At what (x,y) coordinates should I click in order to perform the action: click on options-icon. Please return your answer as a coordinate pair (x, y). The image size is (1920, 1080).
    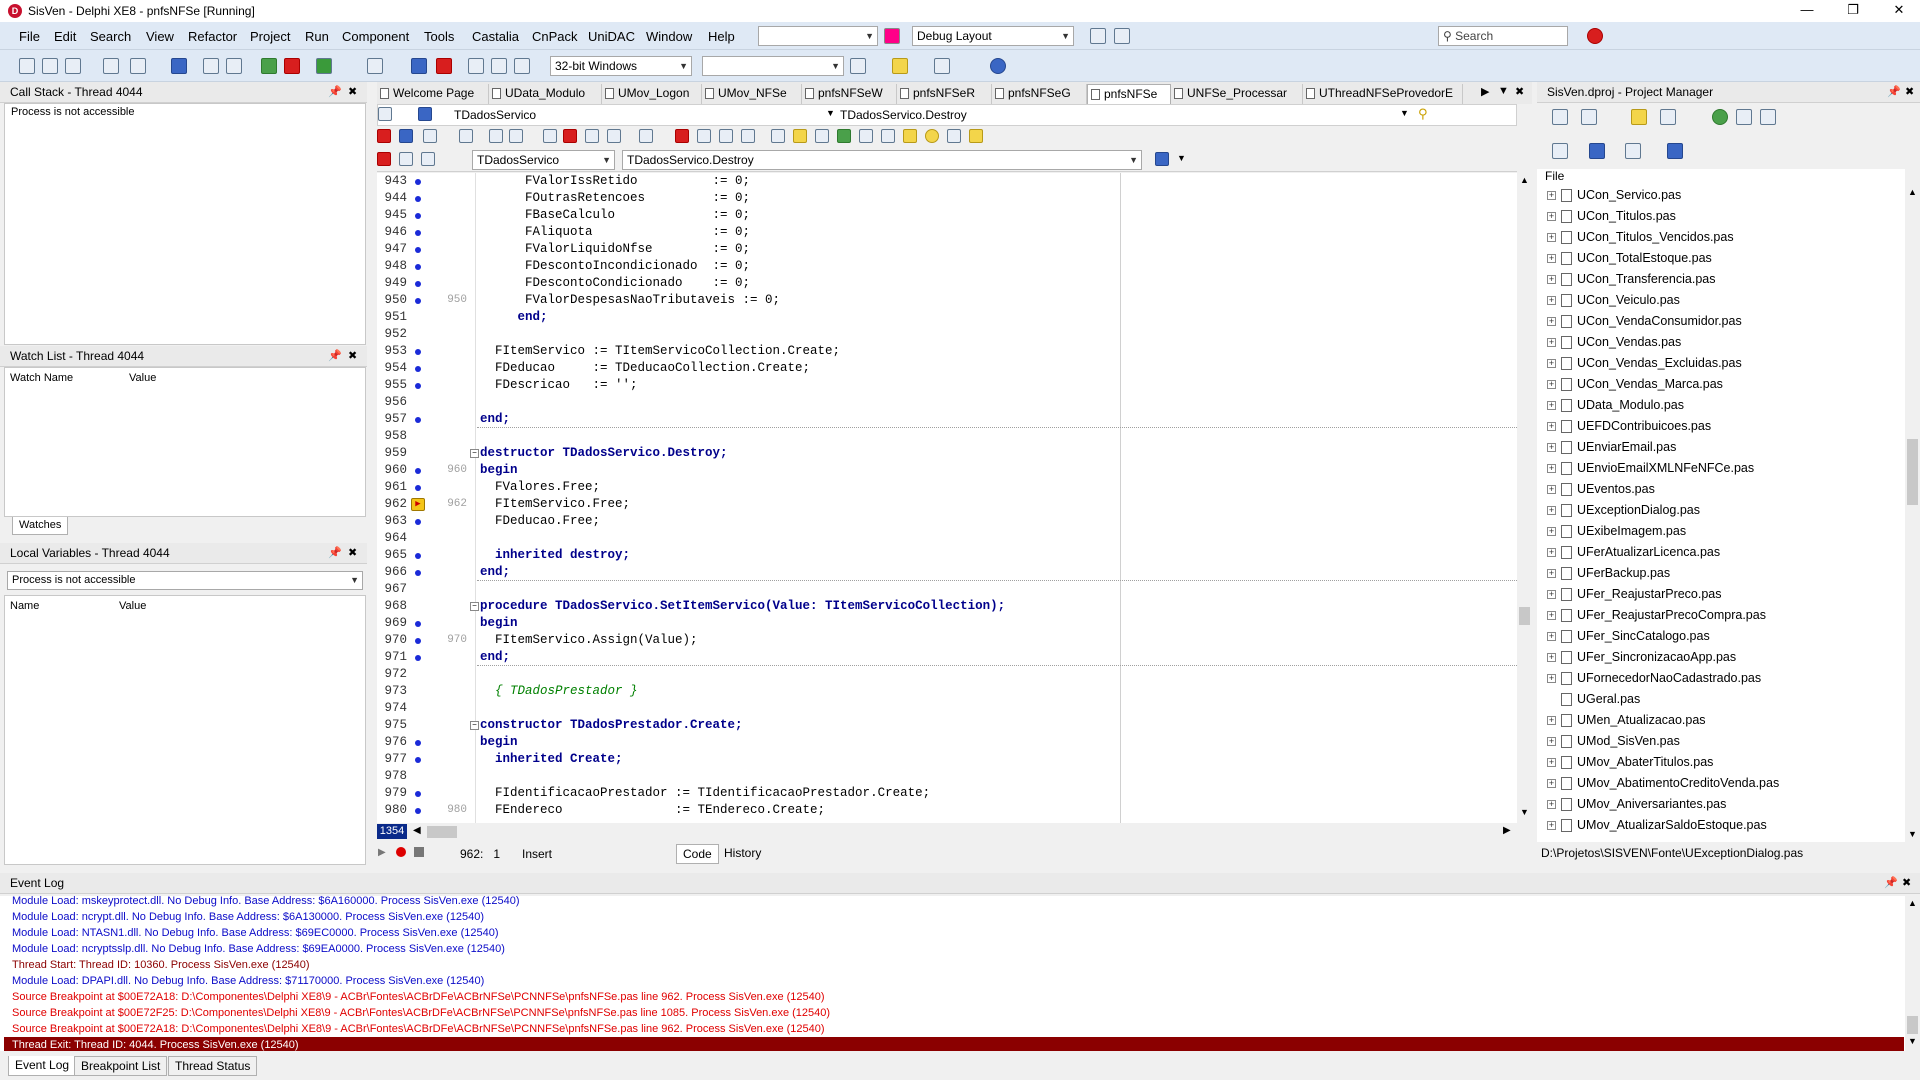
    Looking at the image, I should click on (1675, 151).